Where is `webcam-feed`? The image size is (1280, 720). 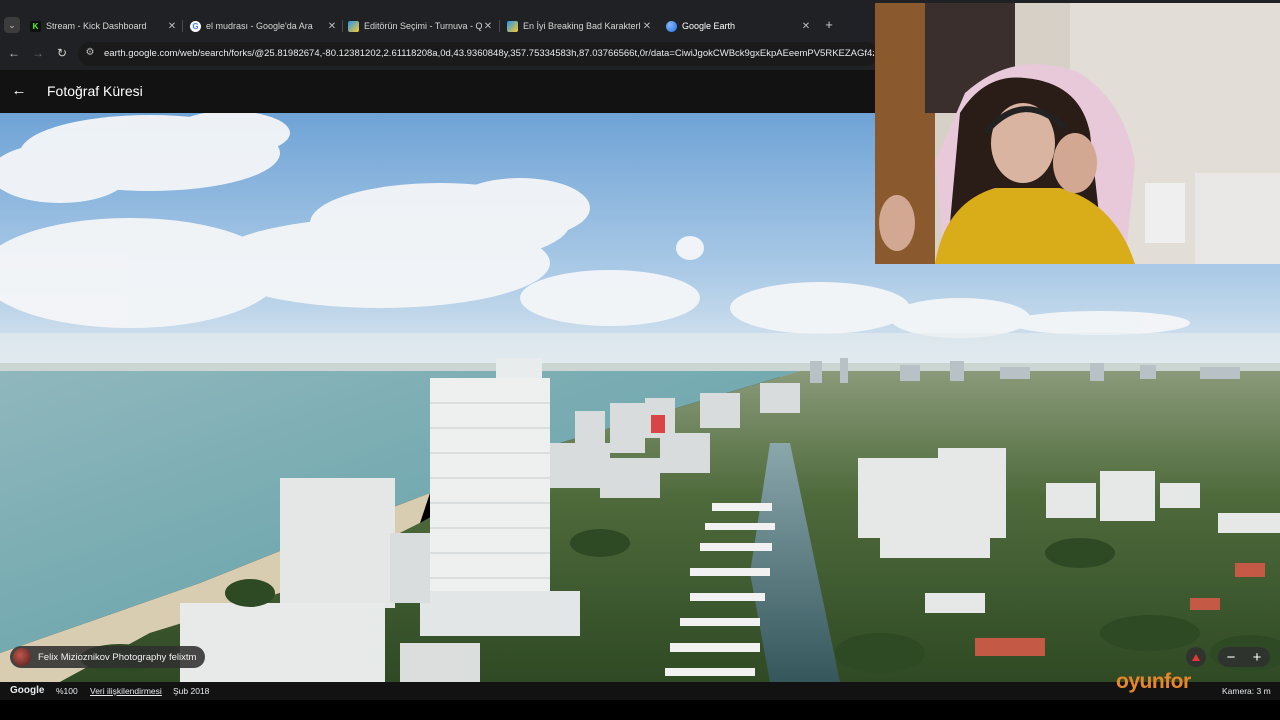 webcam-feed is located at coordinates (1077, 133).